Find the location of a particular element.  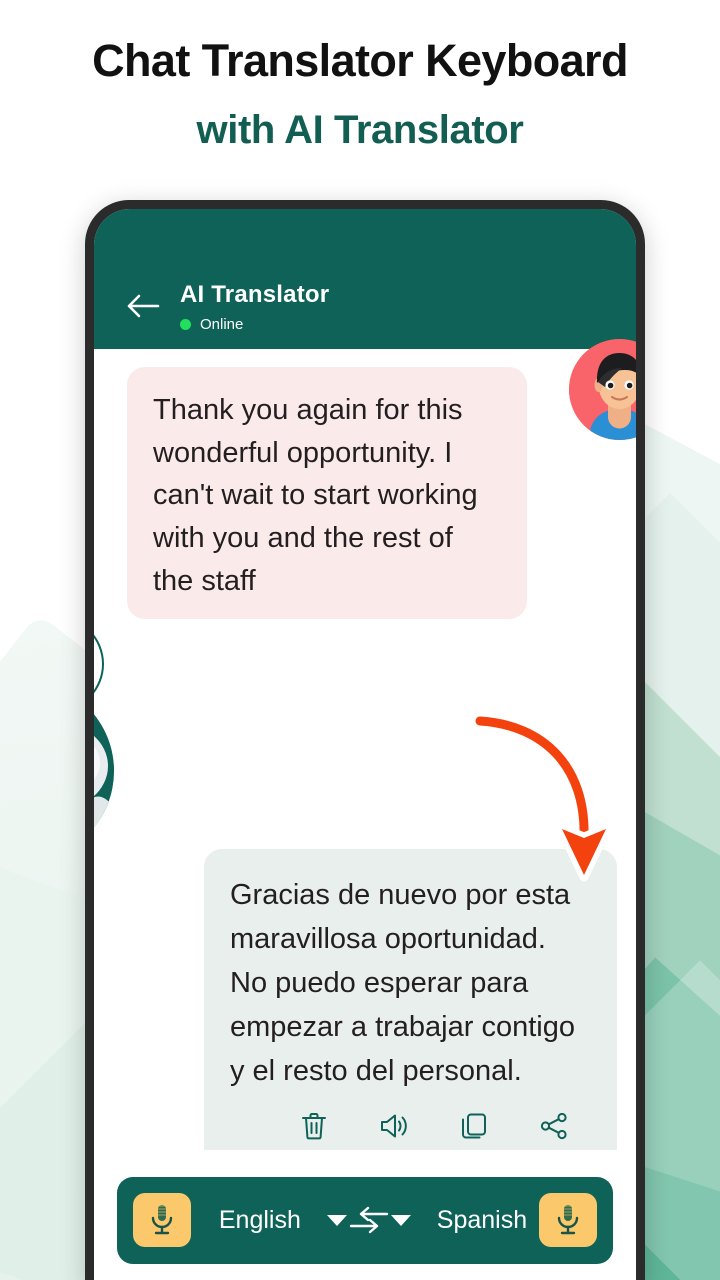

online-dot-icon is located at coordinates (185, 324).